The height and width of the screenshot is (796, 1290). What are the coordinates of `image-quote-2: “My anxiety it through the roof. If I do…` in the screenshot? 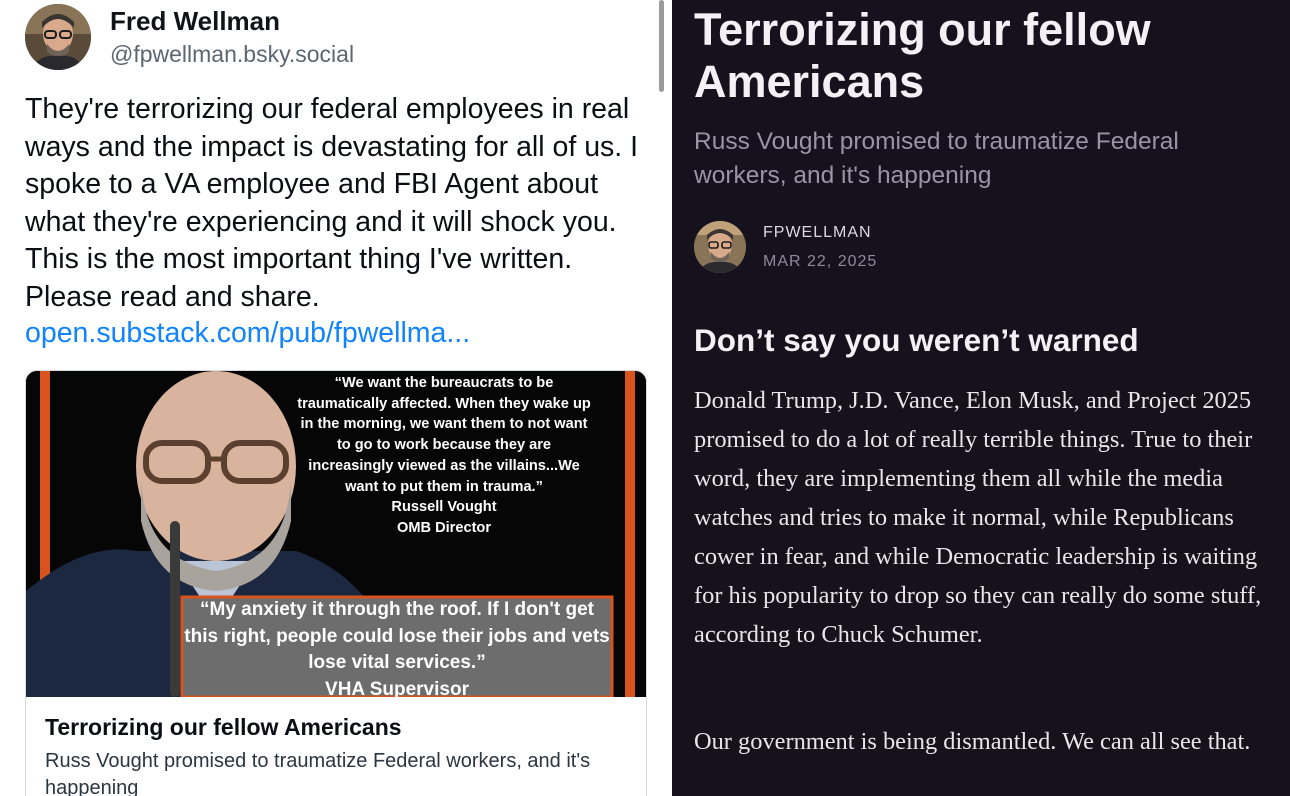 It's located at (397, 647).